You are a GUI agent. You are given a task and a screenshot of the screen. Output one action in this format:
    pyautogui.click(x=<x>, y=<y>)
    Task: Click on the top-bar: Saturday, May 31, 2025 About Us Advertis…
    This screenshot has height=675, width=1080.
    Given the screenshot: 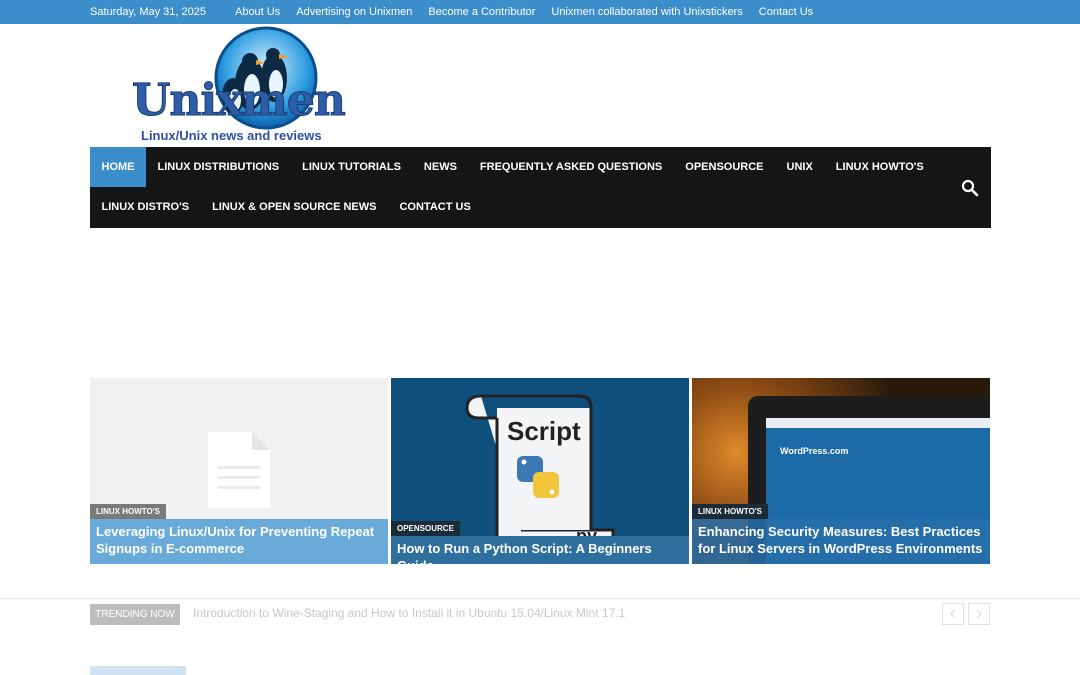 What is the action you would take?
    pyautogui.click(x=540, y=12)
    